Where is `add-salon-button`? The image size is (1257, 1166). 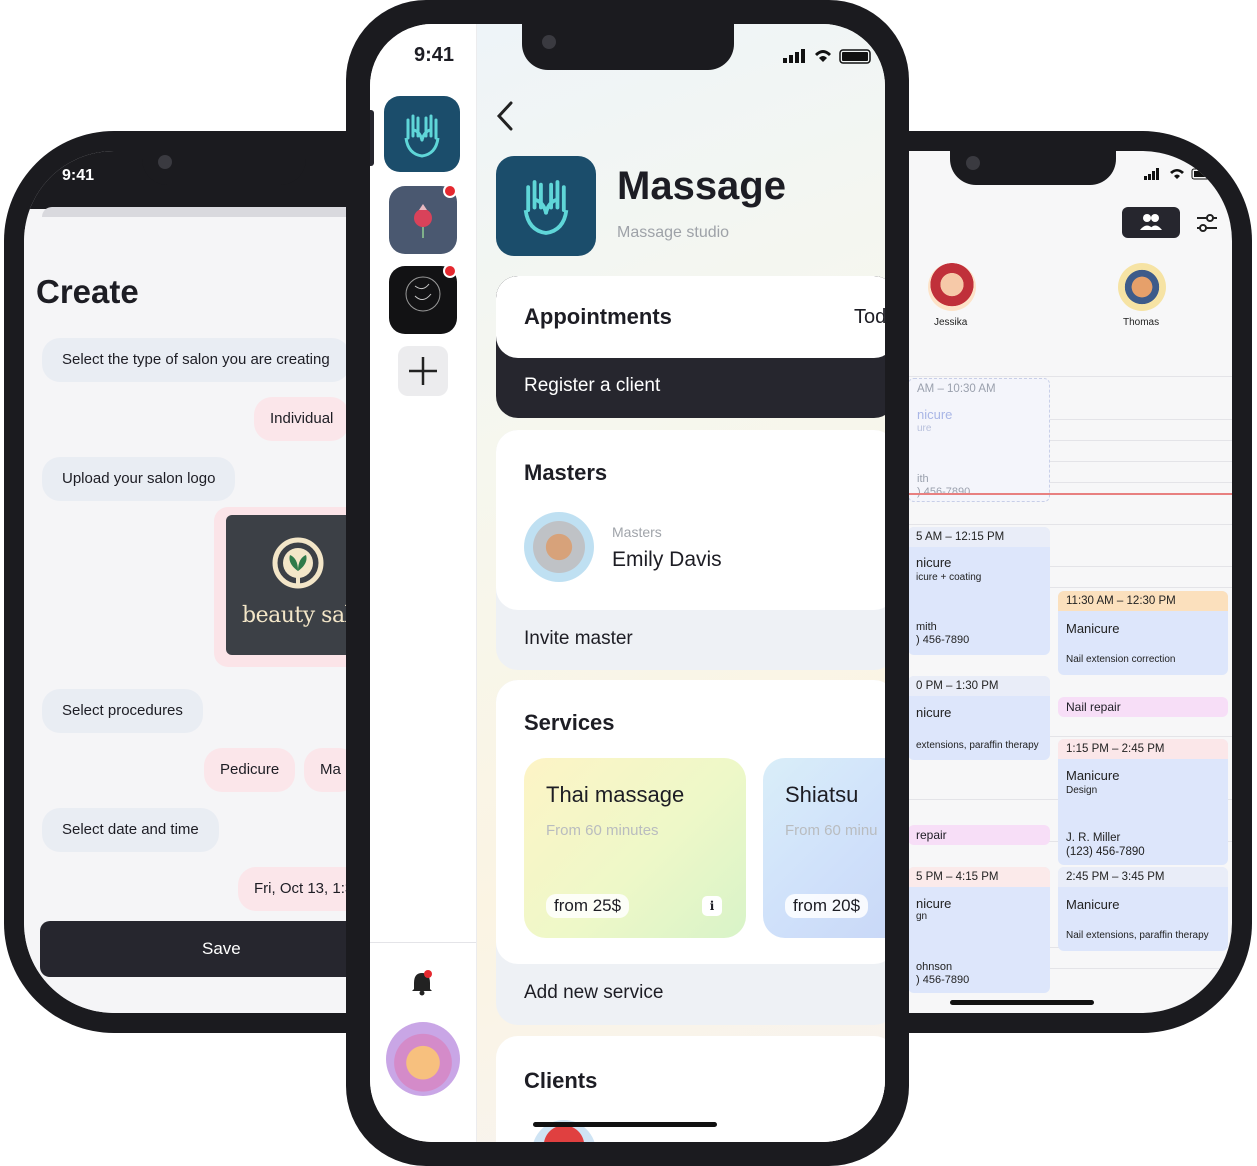
add-salon-button is located at coordinates (423, 371).